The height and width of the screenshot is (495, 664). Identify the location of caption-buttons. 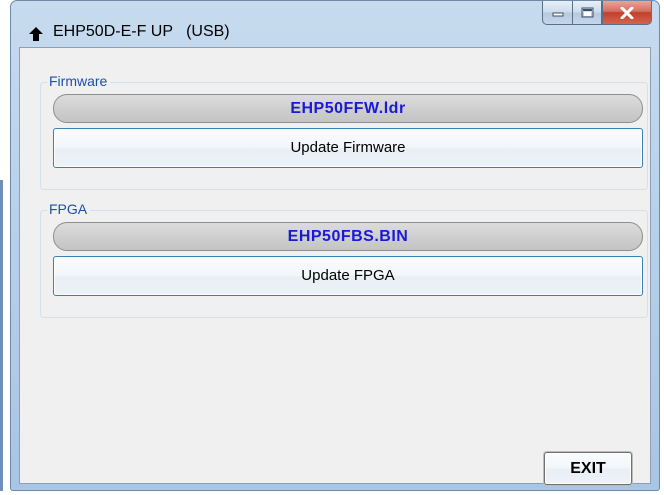
(597, 13).